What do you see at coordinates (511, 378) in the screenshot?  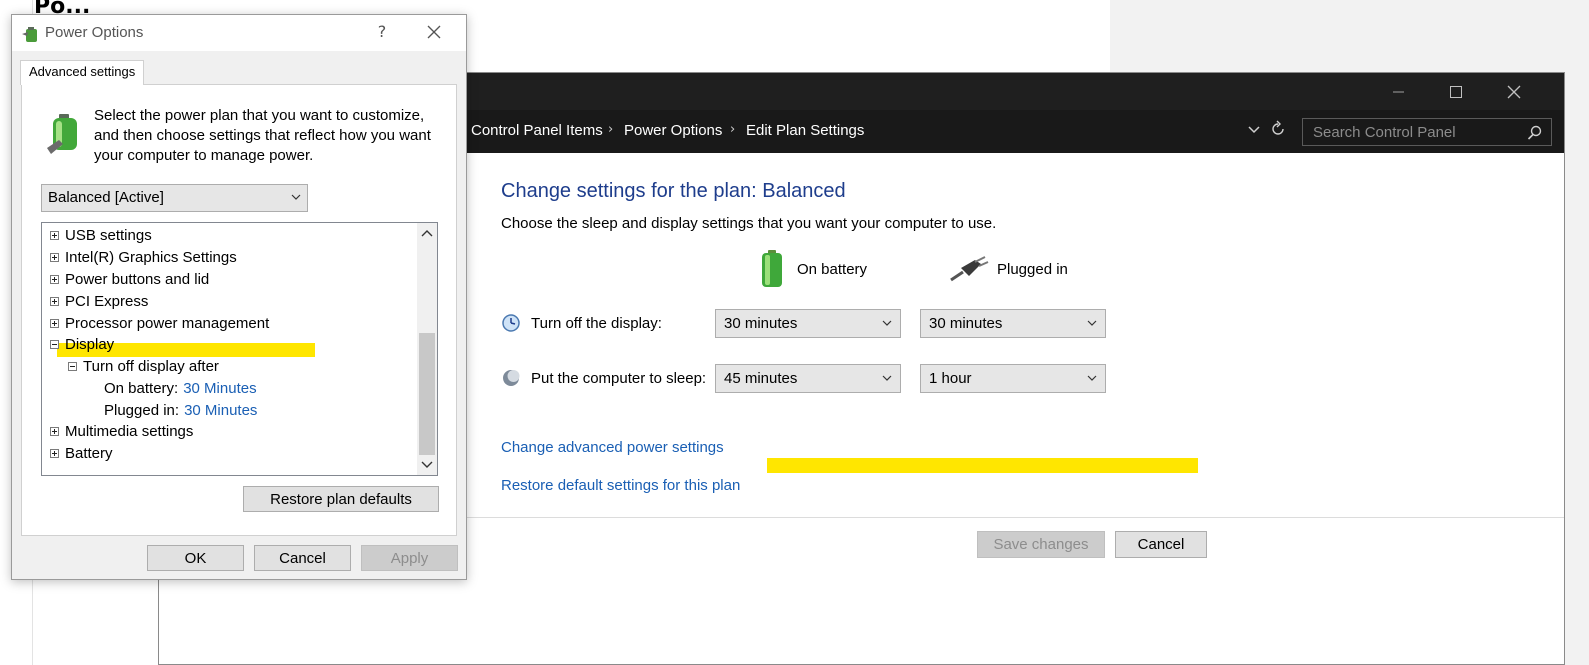 I see `sleep-moon-icon` at bounding box center [511, 378].